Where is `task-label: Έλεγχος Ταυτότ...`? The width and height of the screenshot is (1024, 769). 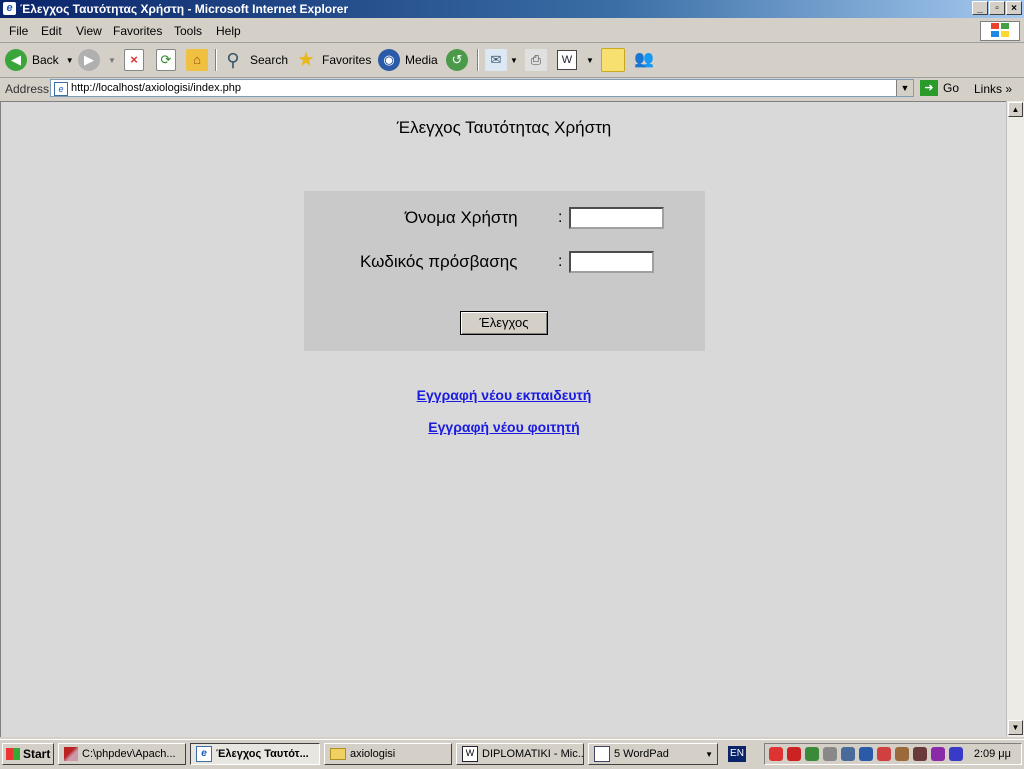
task-label: Έλεγχος Ταυτότ... is located at coordinates (262, 754).